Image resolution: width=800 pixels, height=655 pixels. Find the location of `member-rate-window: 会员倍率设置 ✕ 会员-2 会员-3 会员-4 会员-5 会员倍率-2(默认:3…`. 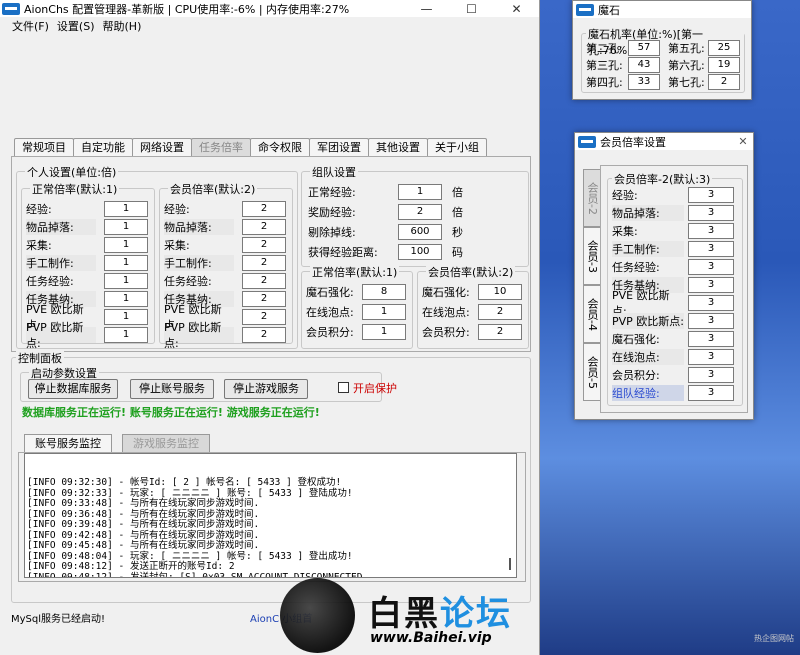

member-rate-window: 会员倍率设置 ✕ 会员-2 会员-3 会员-4 会员-5 会员倍率-2(默认:3… is located at coordinates (664, 276).